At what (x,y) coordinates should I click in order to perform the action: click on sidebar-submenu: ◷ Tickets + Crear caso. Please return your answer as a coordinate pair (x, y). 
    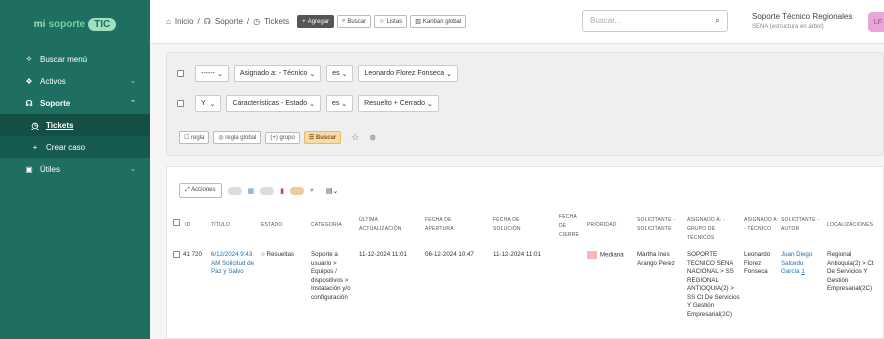
    Looking at the image, I should click on (75, 136).